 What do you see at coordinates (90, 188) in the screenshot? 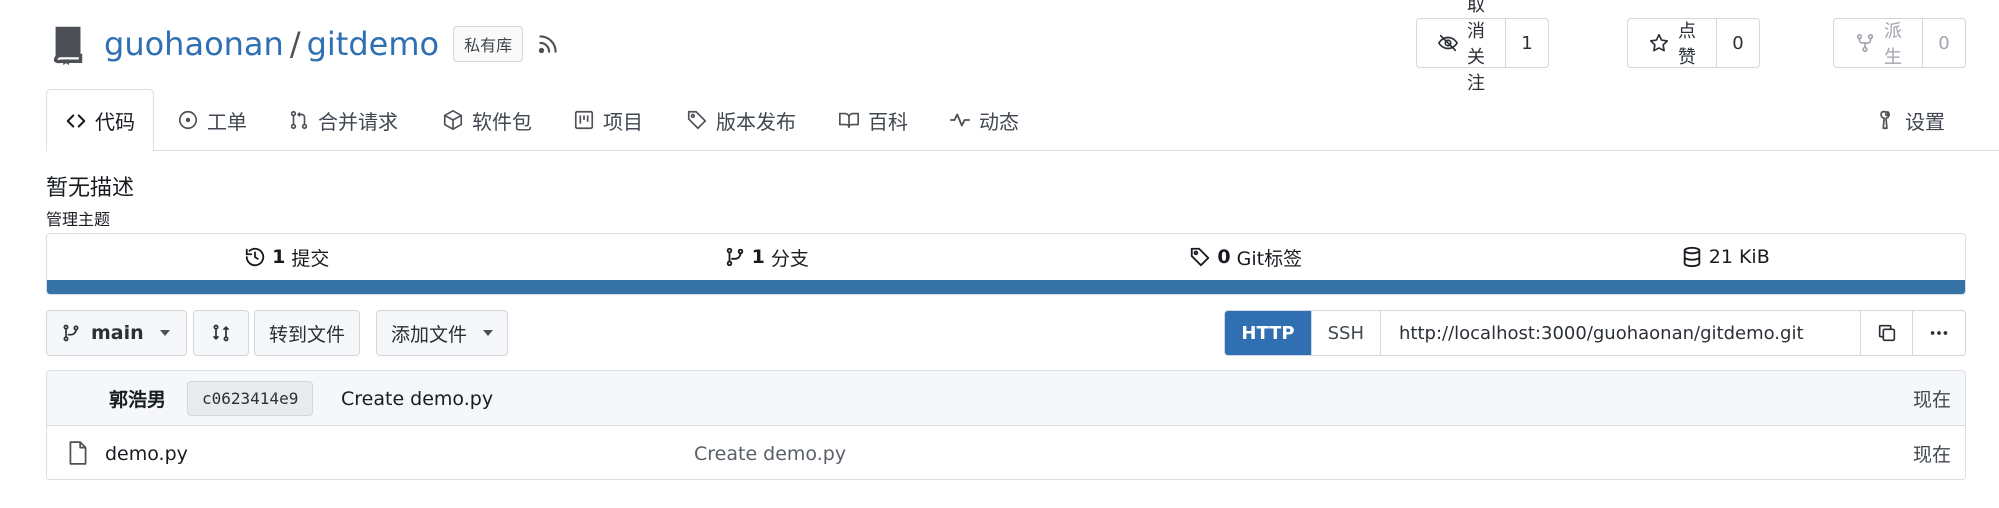
I see `repo-description: 暂无描述` at bounding box center [90, 188].